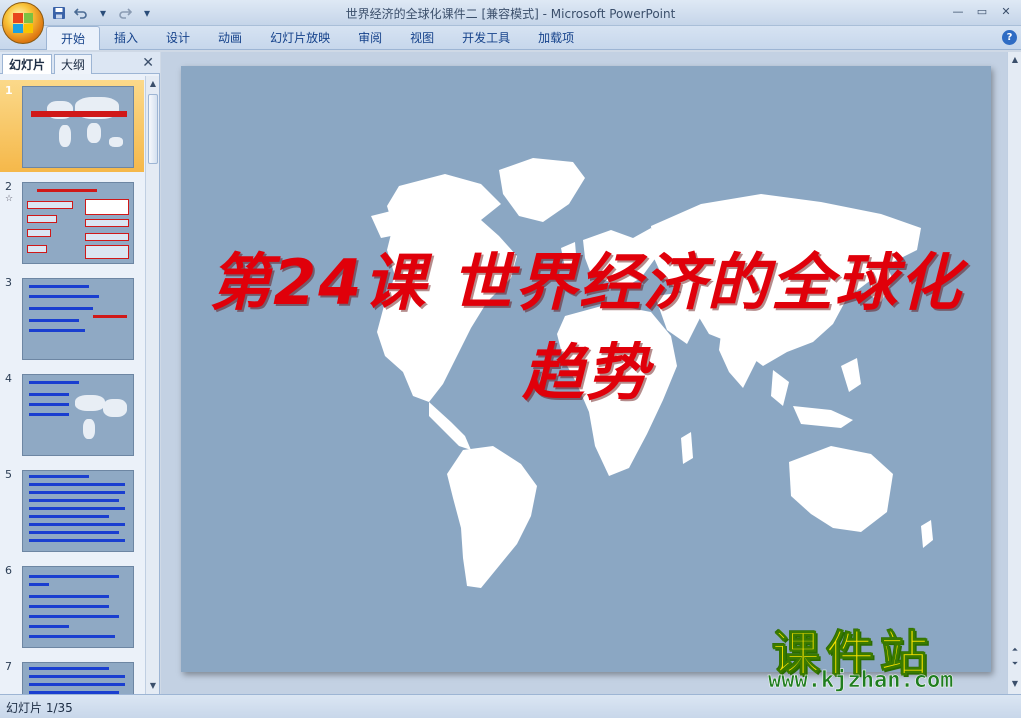 This screenshot has height=718, width=1021. I want to click on slide-number: 4, so click(8, 378).